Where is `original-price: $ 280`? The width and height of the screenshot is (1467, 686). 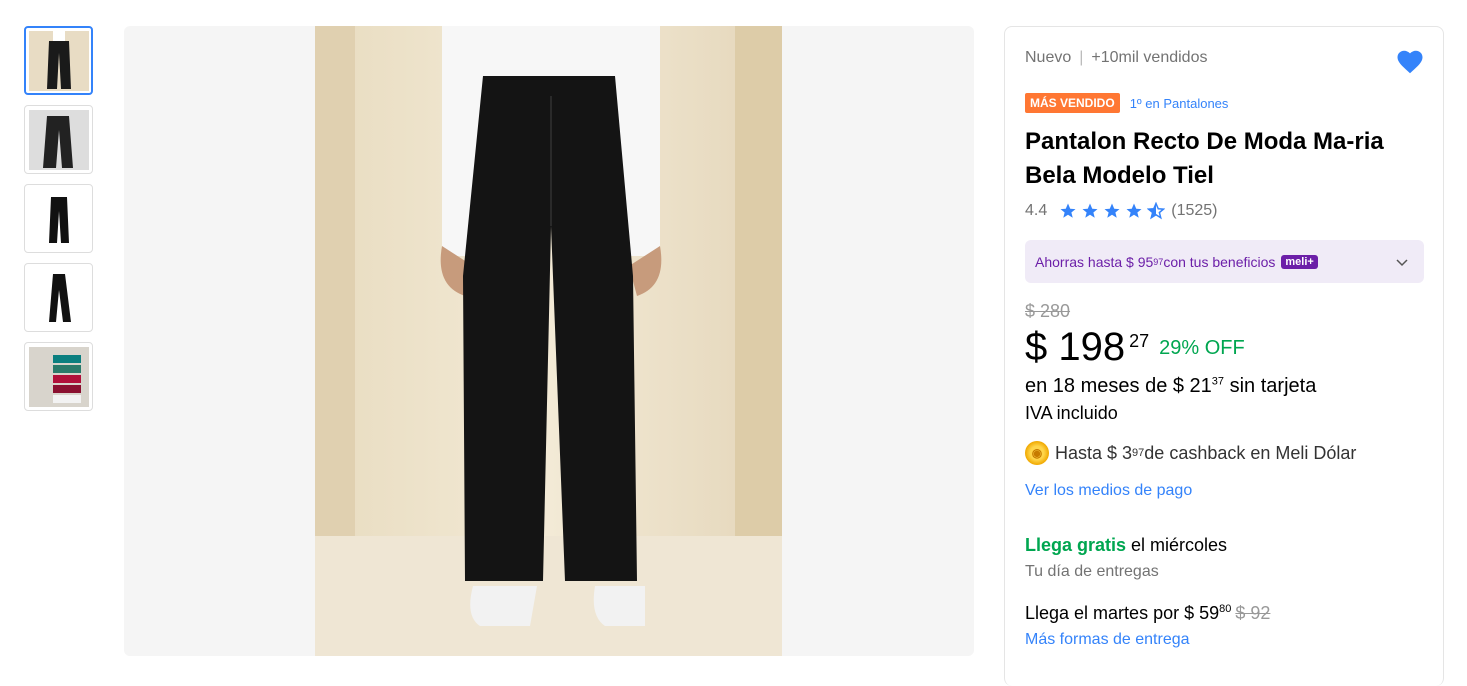 original-price: $ 280 is located at coordinates (1048, 311).